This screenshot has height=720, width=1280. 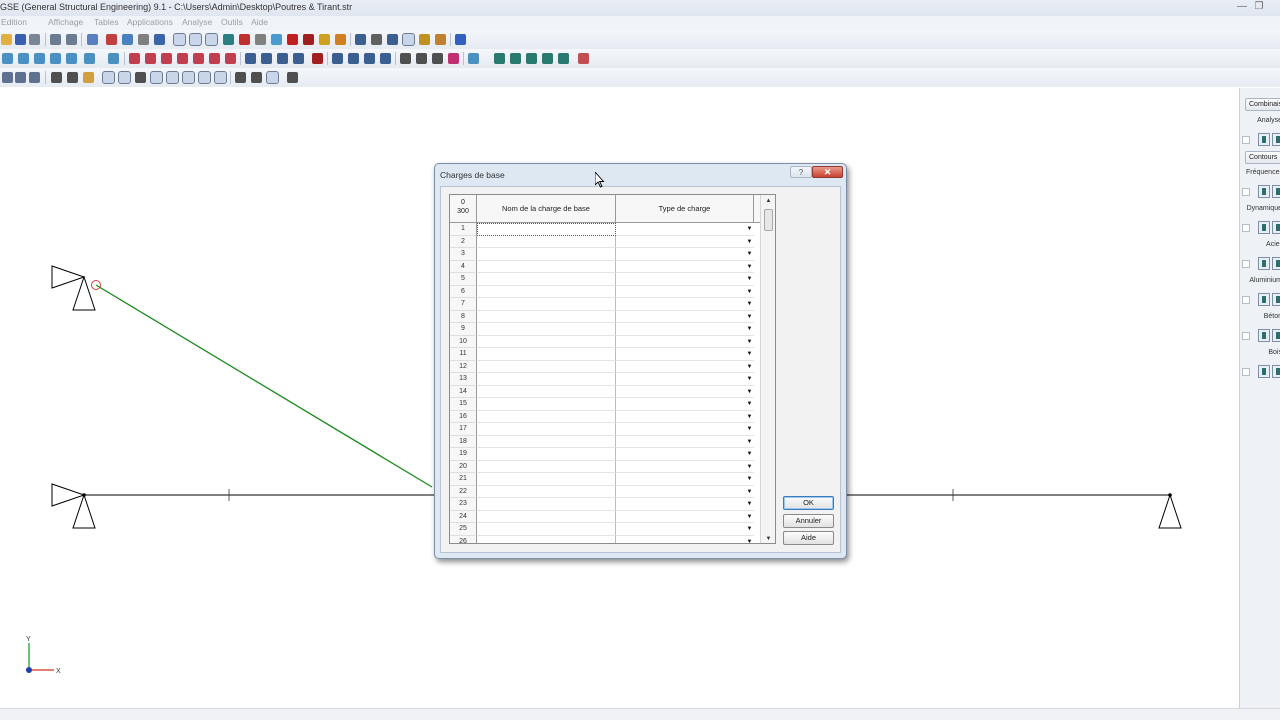 What do you see at coordinates (308, 39) in the screenshot?
I see `section-icon` at bounding box center [308, 39].